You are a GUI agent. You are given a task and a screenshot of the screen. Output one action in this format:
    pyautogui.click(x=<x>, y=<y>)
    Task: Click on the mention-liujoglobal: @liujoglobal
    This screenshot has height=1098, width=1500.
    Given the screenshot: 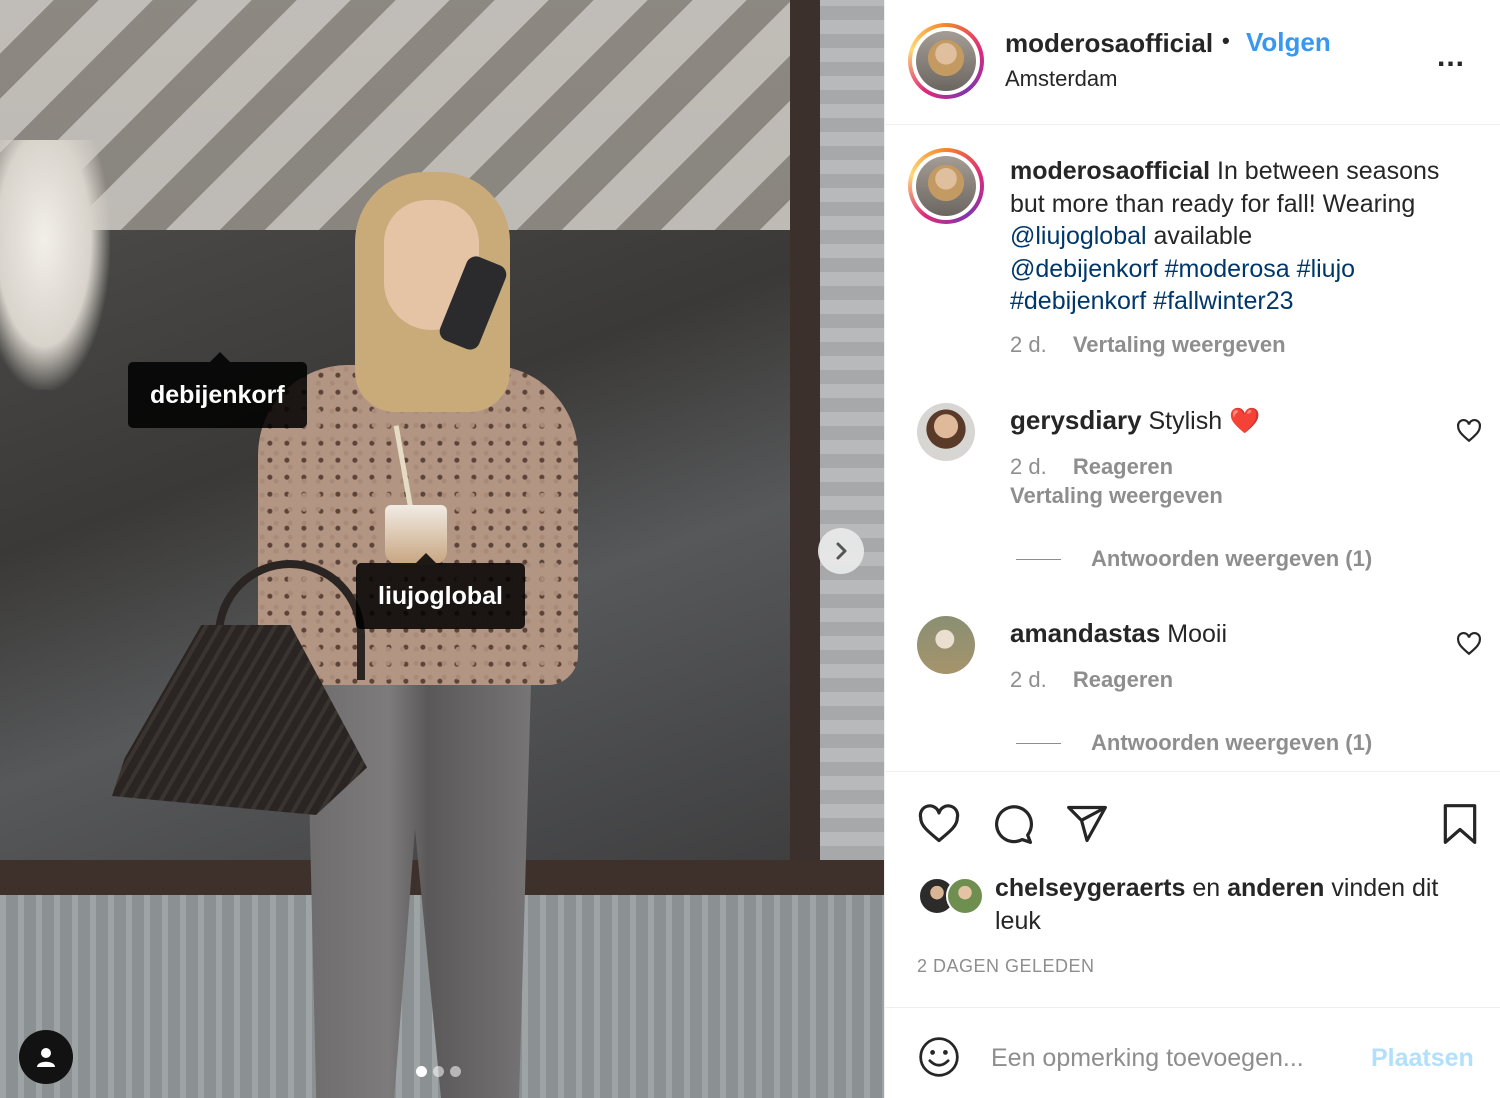 What is the action you would take?
    pyautogui.click(x=1078, y=236)
    